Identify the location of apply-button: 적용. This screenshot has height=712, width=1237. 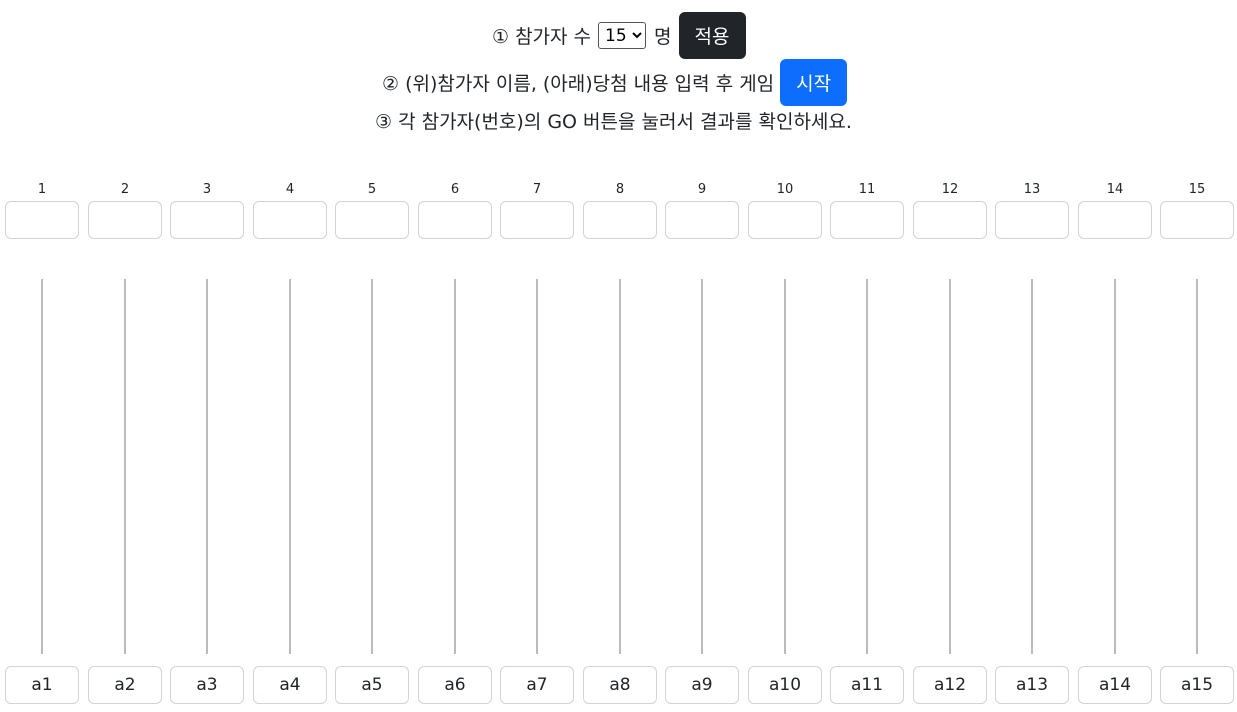
(712, 35).